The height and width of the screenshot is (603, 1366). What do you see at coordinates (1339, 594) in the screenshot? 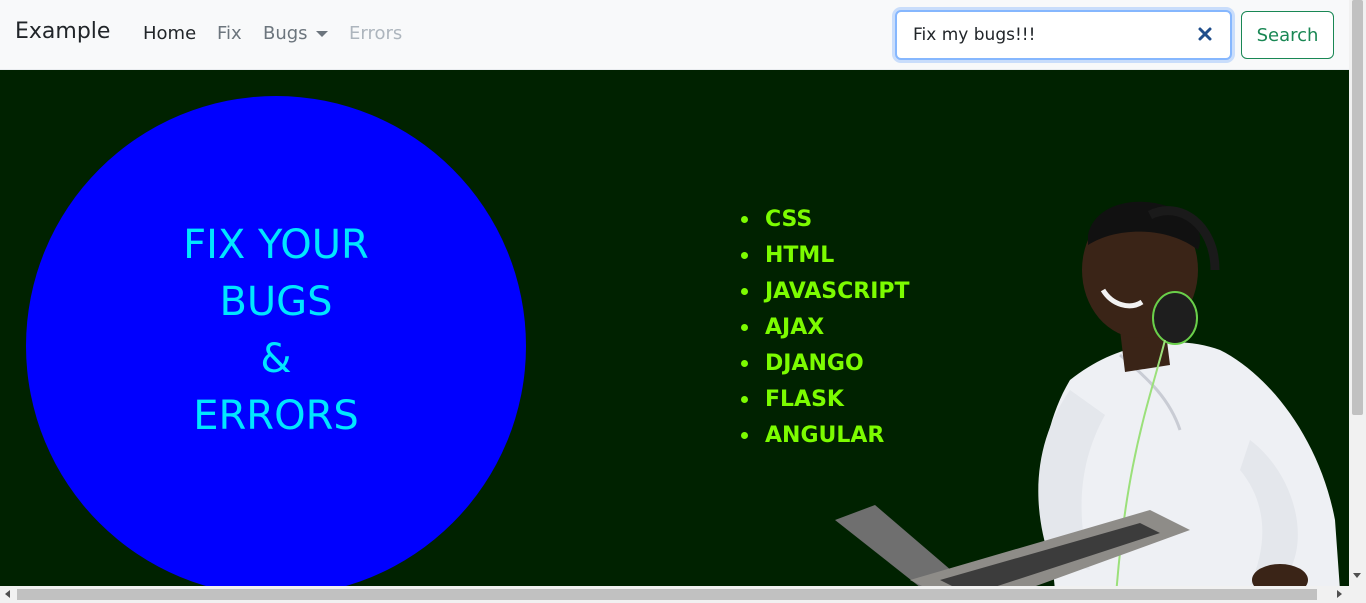
I see `scroll-right-arrow-icon` at bounding box center [1339, 594].